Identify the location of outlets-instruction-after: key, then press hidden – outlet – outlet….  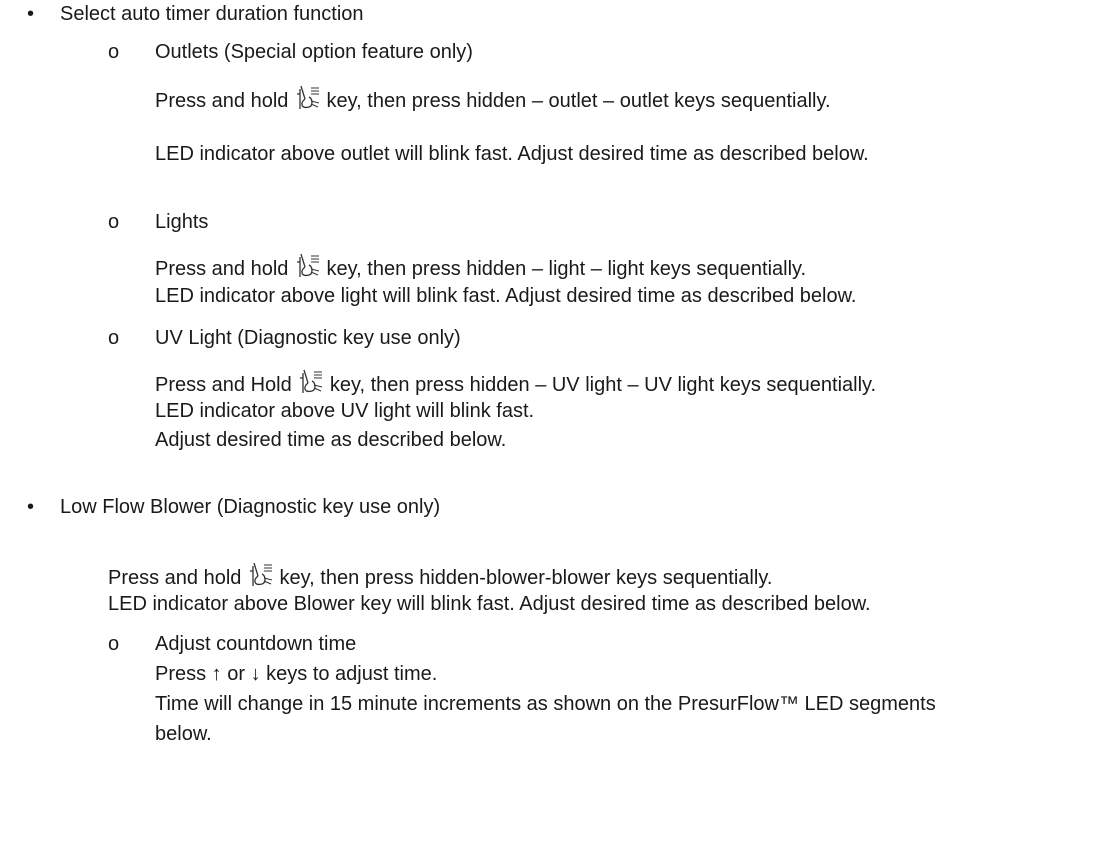
(578, 101).